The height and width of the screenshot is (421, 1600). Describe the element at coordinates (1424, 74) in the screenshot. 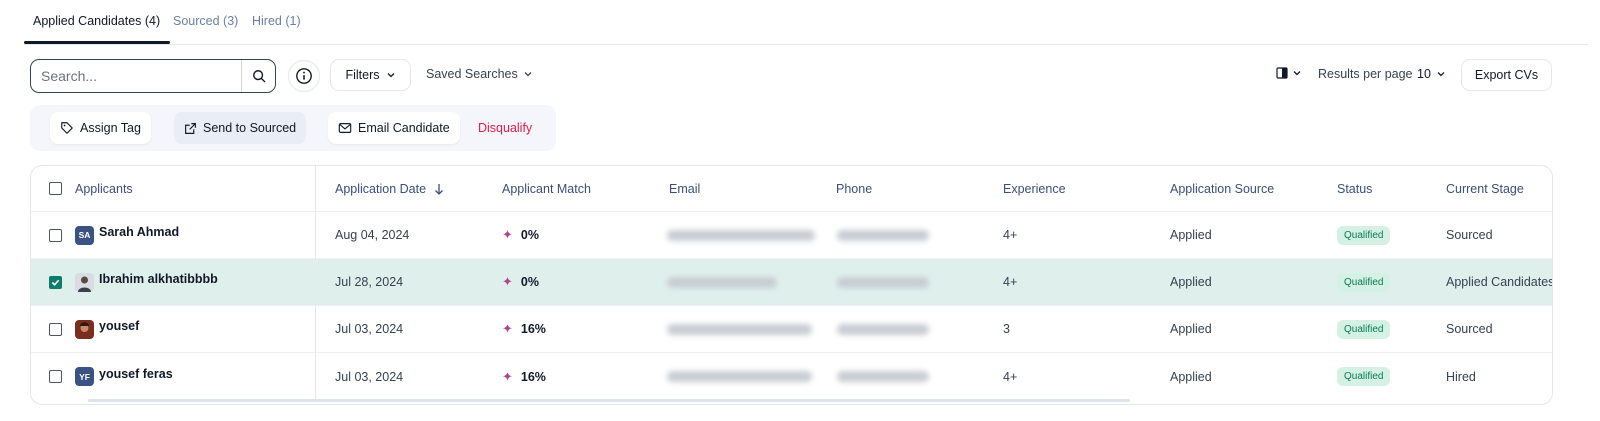

I see `results-per-page-value: 10` at that location.